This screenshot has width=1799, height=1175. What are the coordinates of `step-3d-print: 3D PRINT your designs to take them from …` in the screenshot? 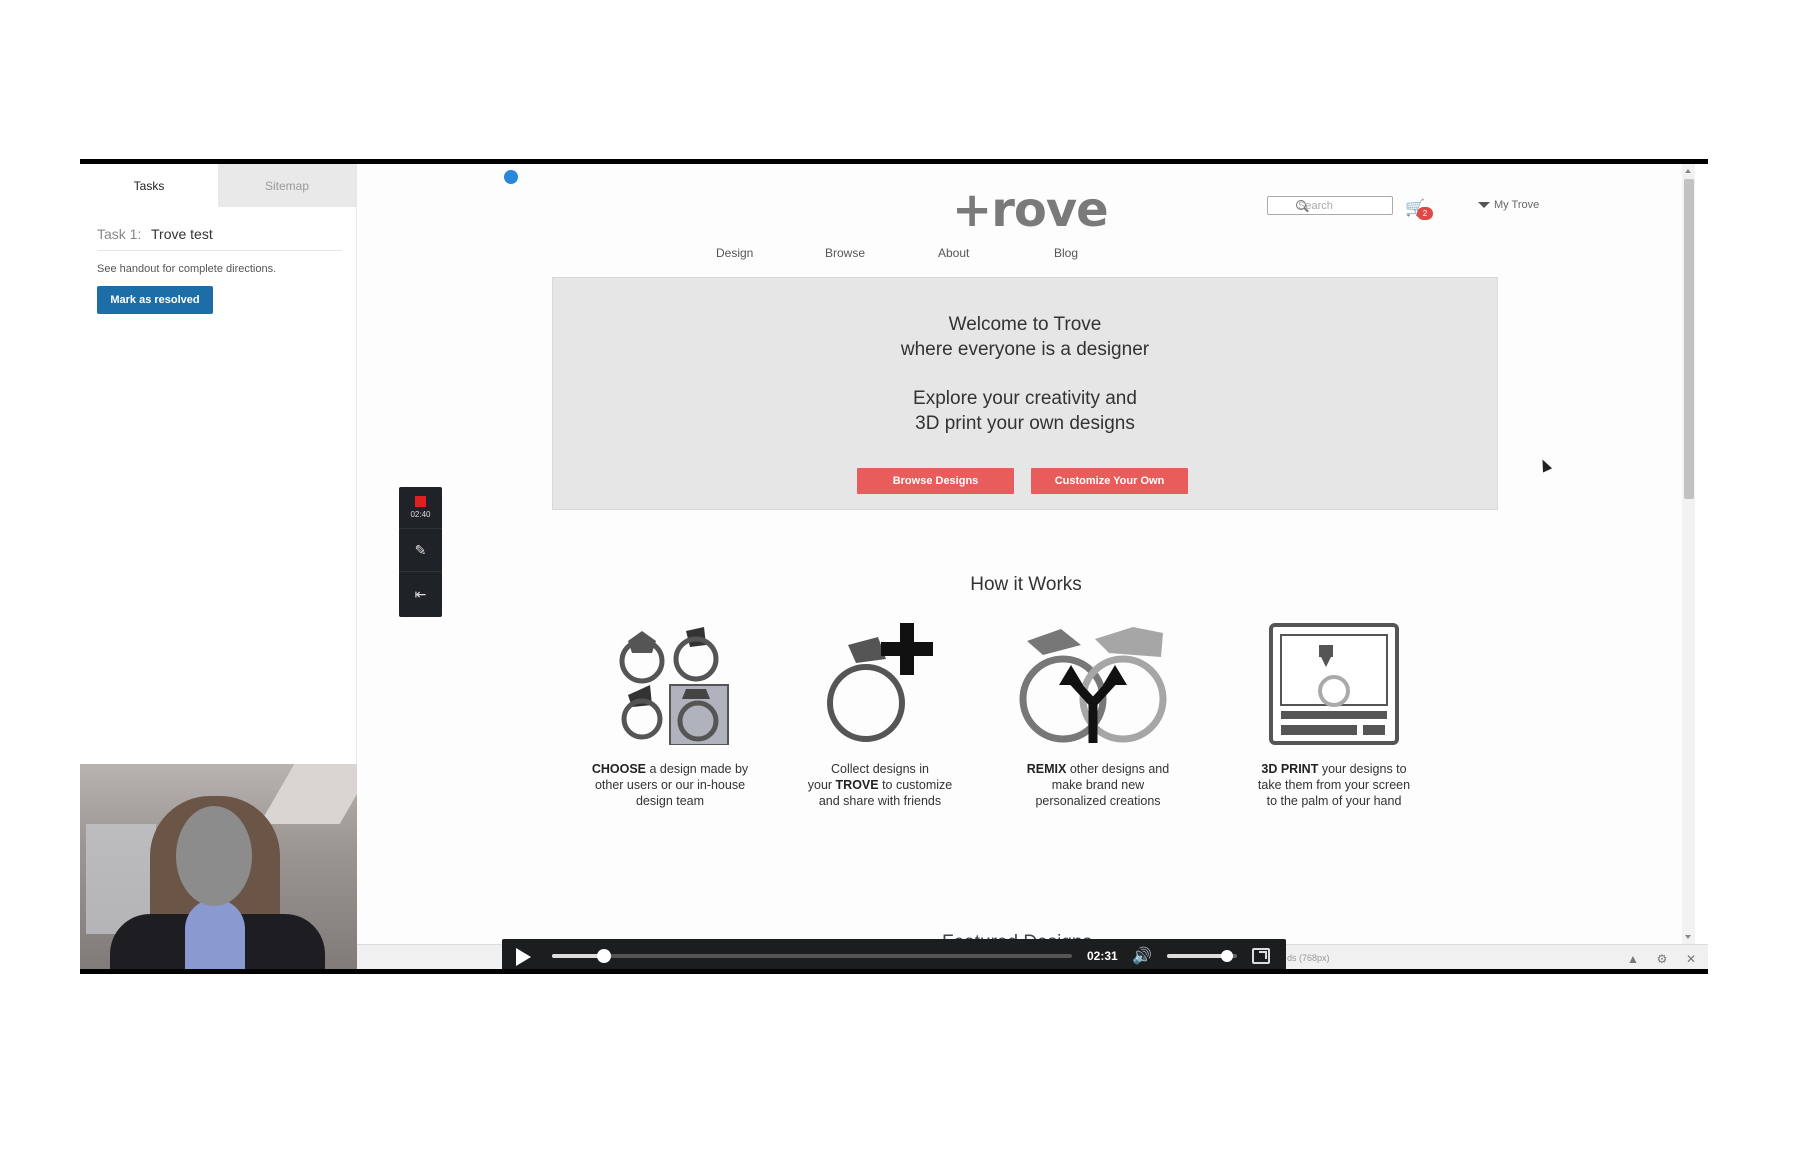 It's located at (1334, 716).